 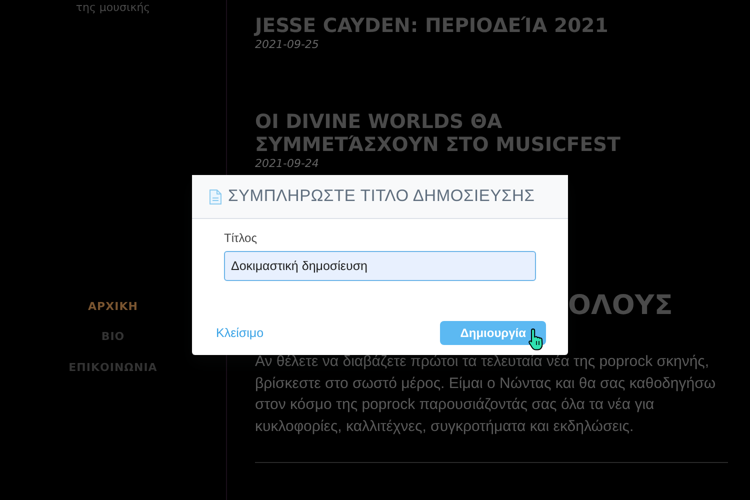 I want to click on about-paragraph: Αν θέλετε να διαβάζετε πρώτοι τα τελευταία νέα της poprock σκηνής, βρίσκεστε στο σωστό μέρος. Είμαι ο Νώντας και θα σας καθοδηγήσω στον κόσμο της poprock παρουσιάζοντάς σας όλα τα νέα για κυκλοφορίες, καλλιτέχνες, συγκροτήματα και εκδηλώσεις., so click(x=486, y=395).